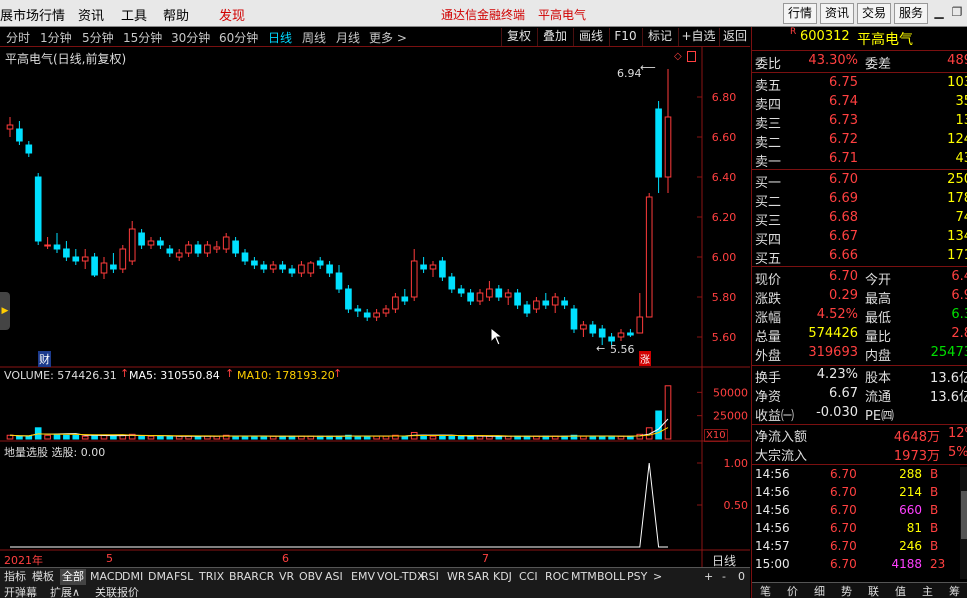  What do you see at coordinates (708, 577) in the screenshot?
I see `zoom-in-button: +` at bounding box center [708, 577].